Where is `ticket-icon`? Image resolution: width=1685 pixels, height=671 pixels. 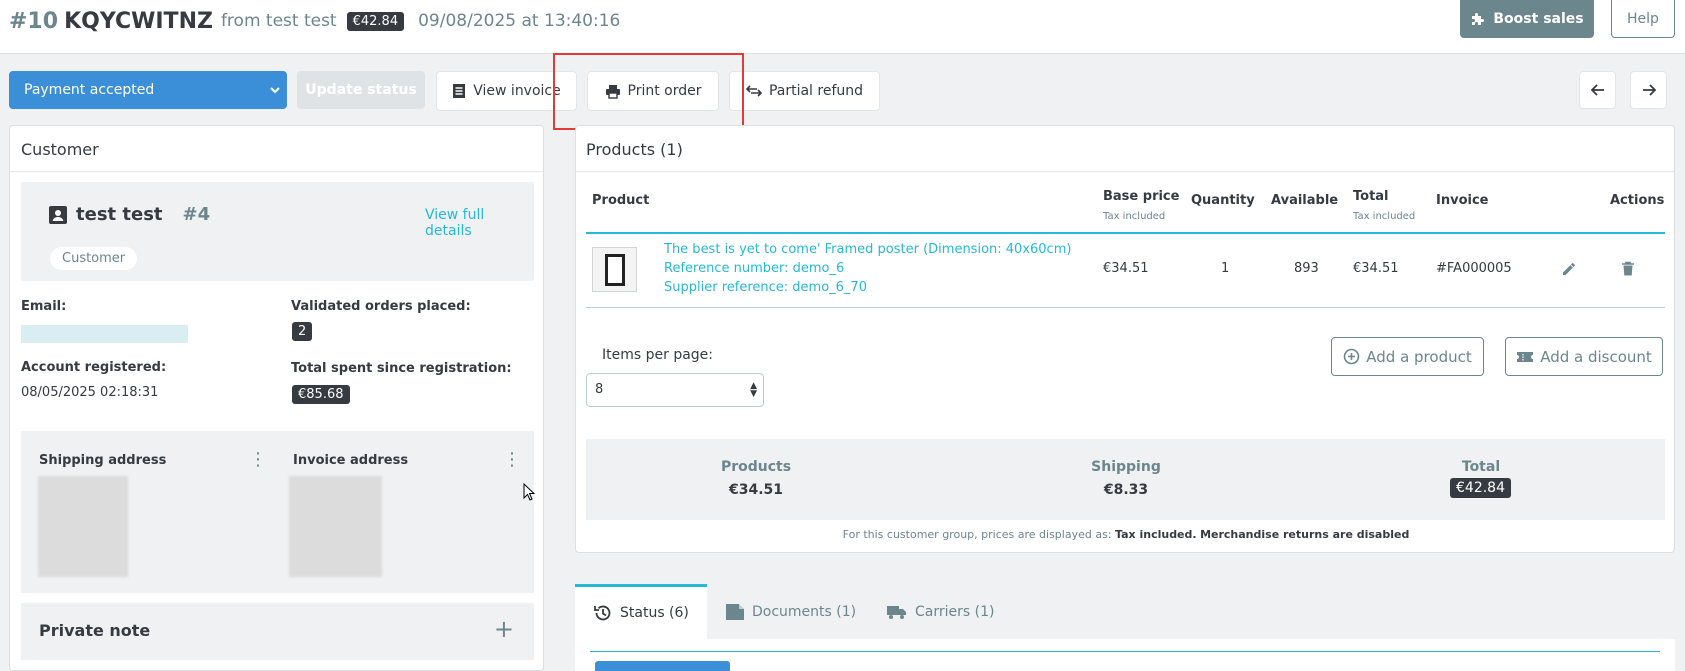
ticket-icon is located at coordinates (1525, 357).